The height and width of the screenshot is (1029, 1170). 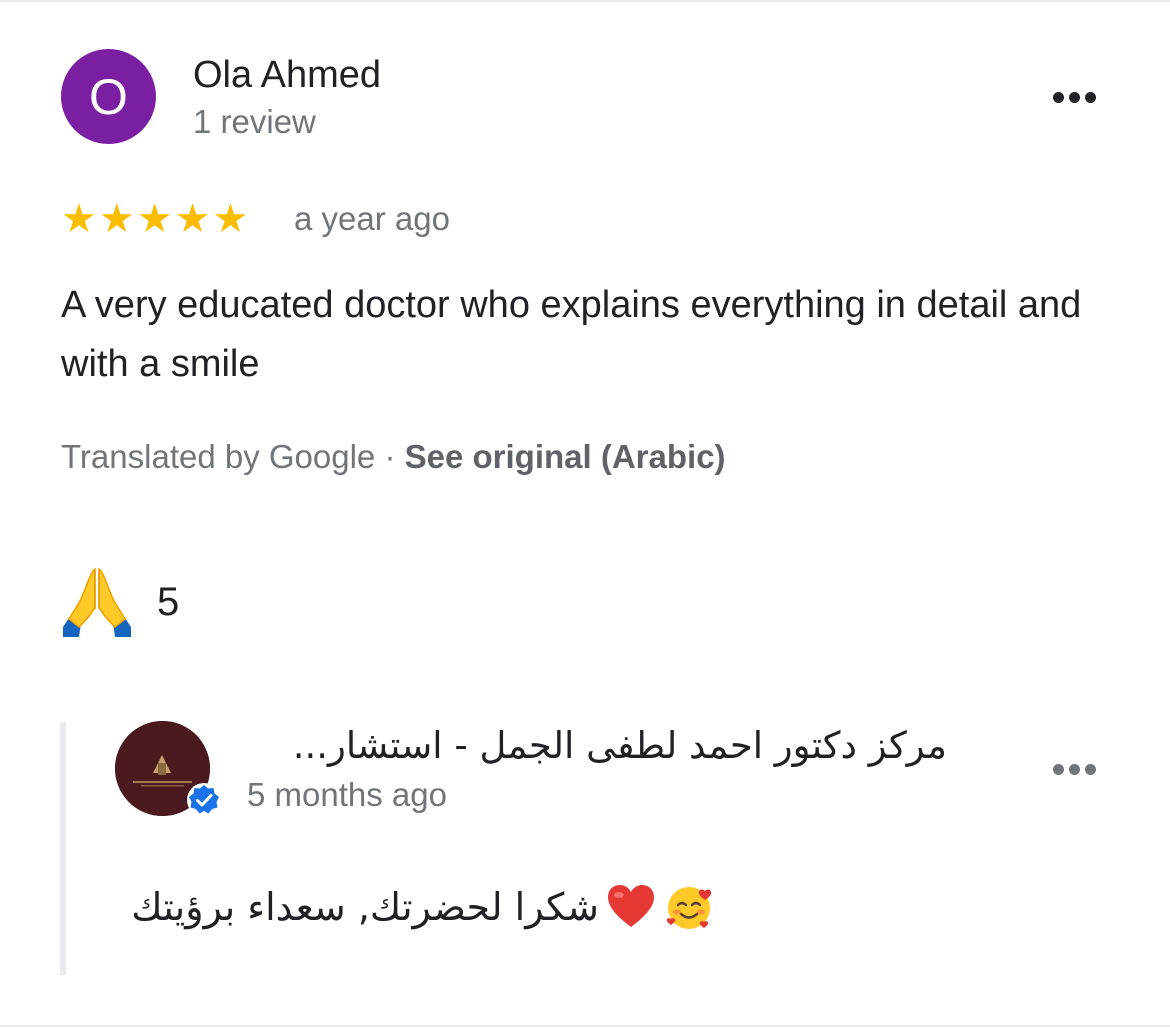 I want to click on review-more-options-button, so click(x=1074, y=97).